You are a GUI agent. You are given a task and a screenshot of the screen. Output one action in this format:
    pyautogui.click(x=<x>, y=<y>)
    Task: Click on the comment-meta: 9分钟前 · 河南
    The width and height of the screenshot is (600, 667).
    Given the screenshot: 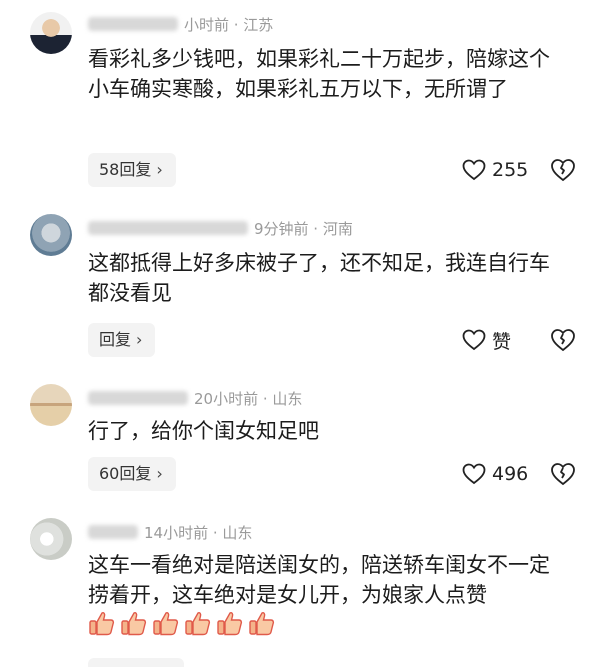 What is the action you would take?
    pyautogui.click(x=220, y=228)
    